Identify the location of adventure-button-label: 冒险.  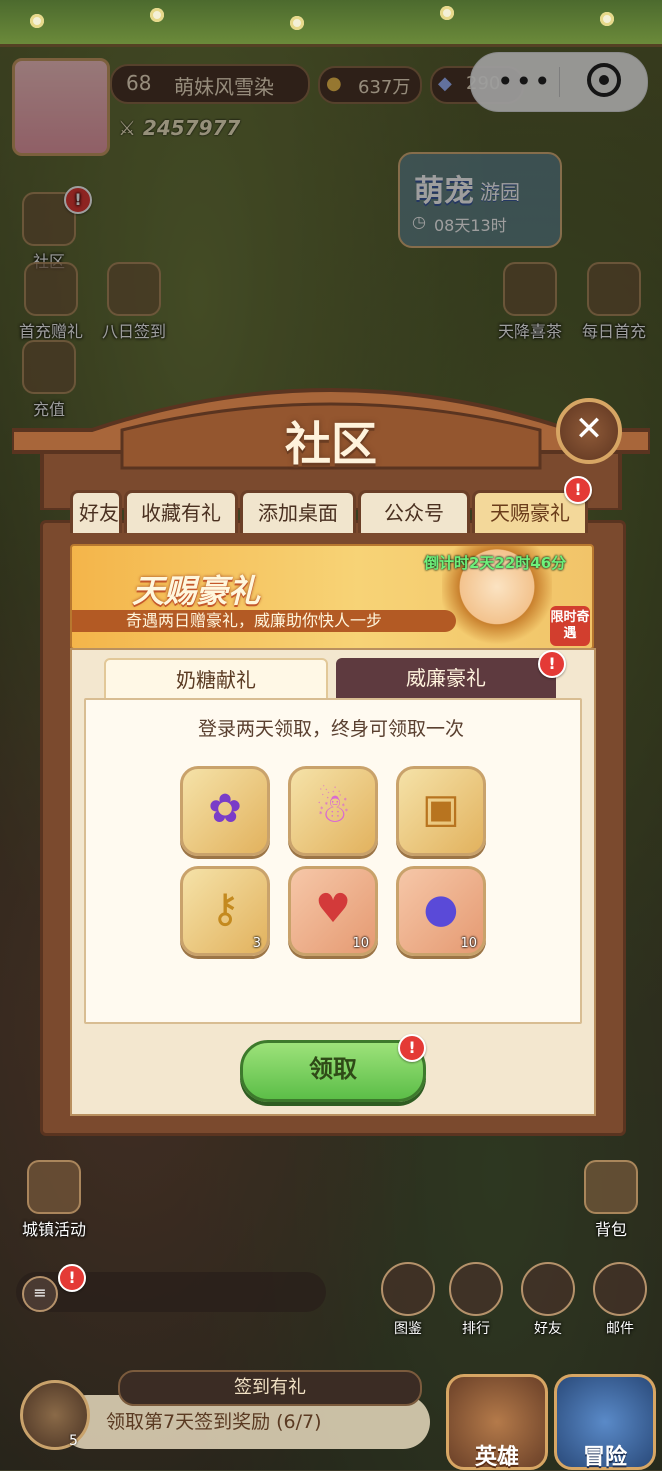
(604, 1457).